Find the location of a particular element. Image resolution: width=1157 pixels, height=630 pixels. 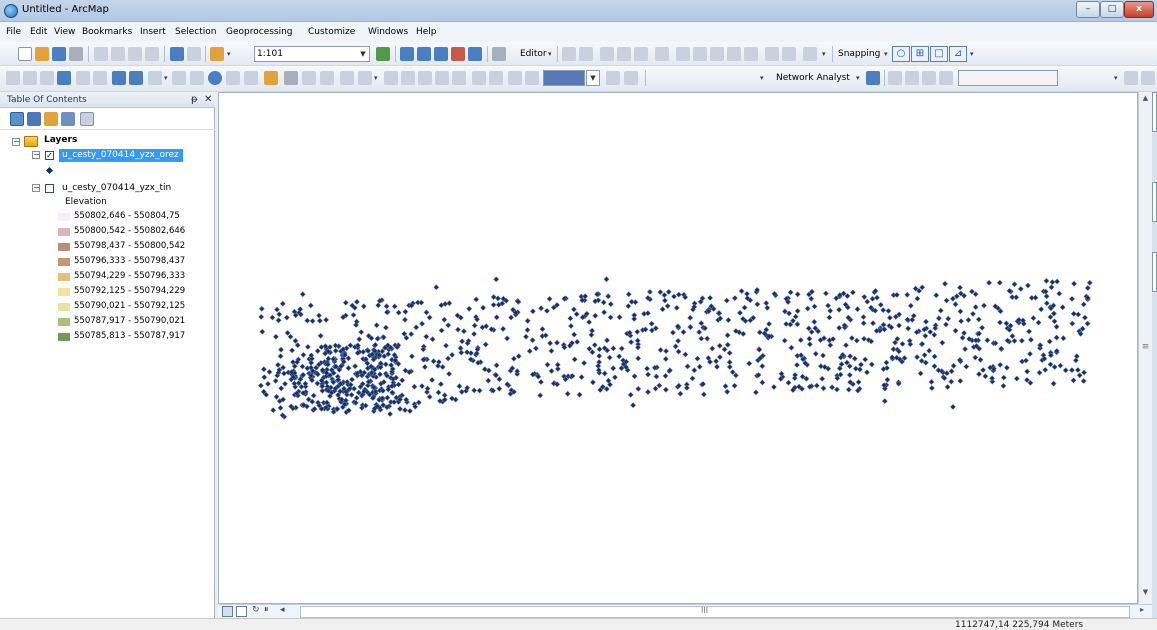

scroll-grip-icon: III is located at coordinates (704, 610).